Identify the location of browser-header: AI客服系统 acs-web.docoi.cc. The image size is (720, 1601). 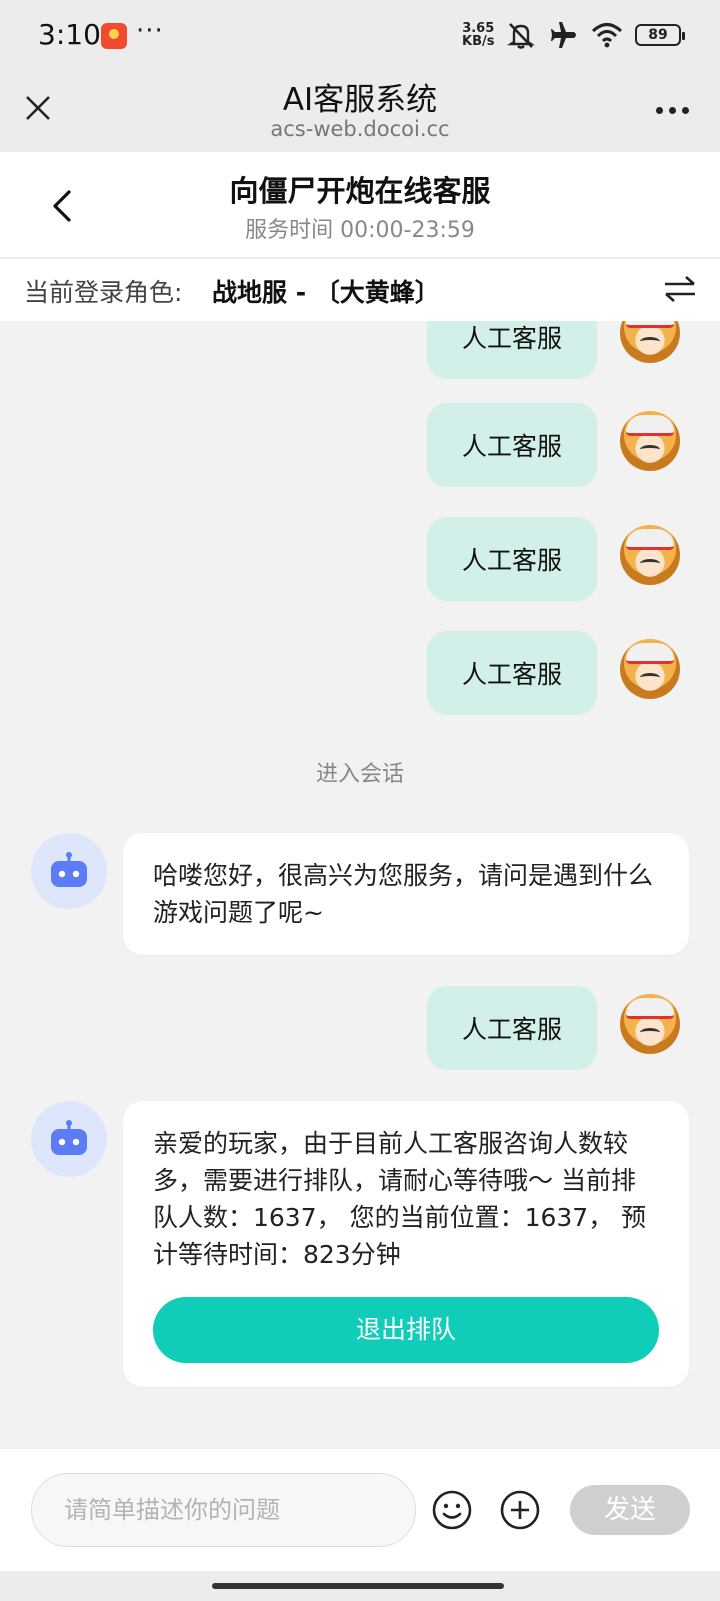
(360, 112).